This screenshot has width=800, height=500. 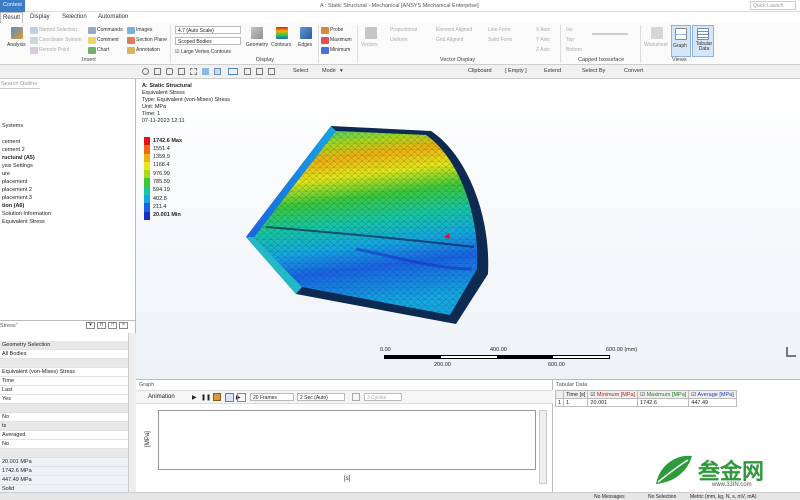 I want to click on element-aligned-option: Element Aligned, so click(x=454, y=30).